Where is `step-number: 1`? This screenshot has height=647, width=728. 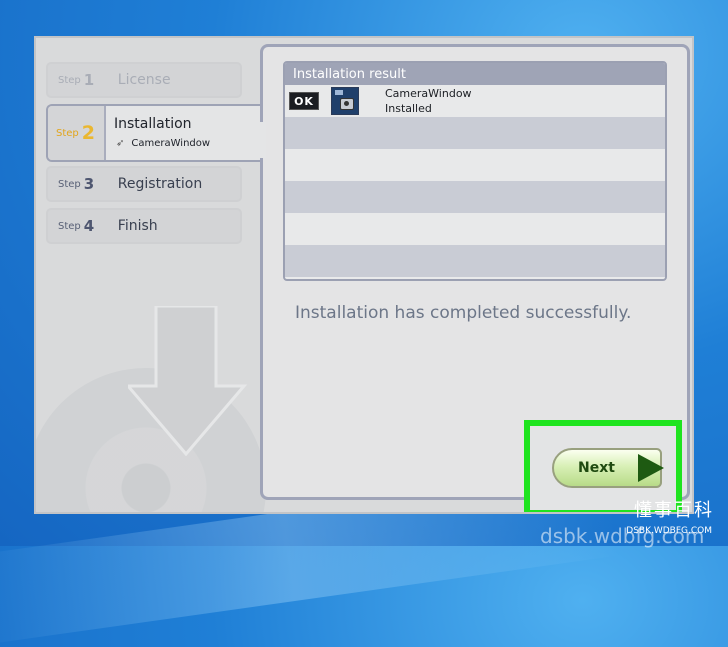 step-number: 1 is located at coordinates (89, 80).